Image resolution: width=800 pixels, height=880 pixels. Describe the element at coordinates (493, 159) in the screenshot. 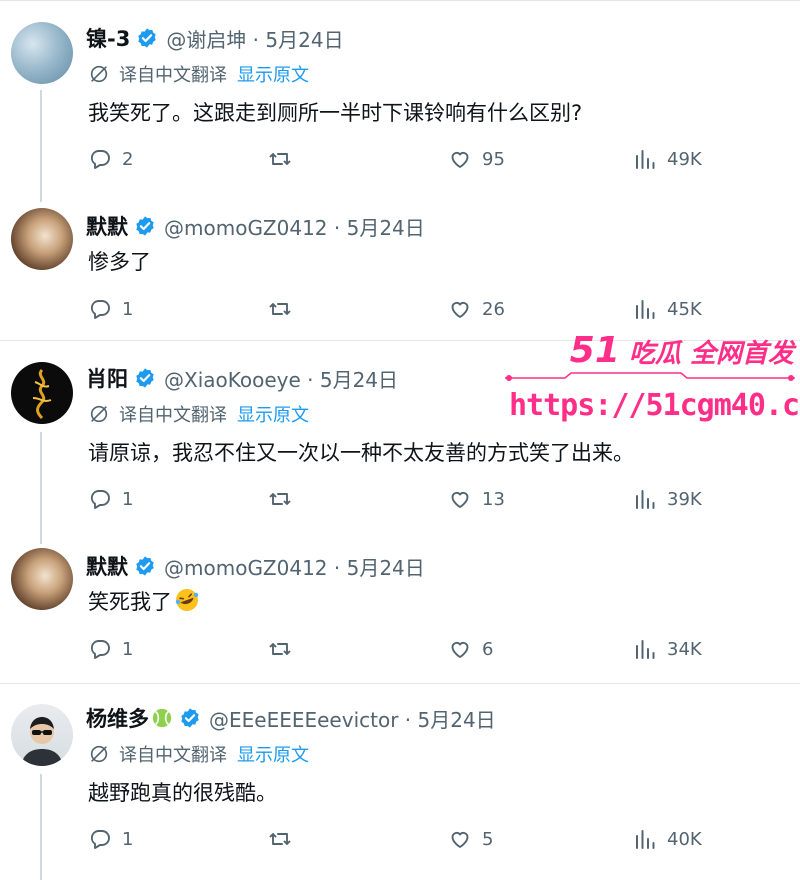

I see `like-count: 95` at that location.